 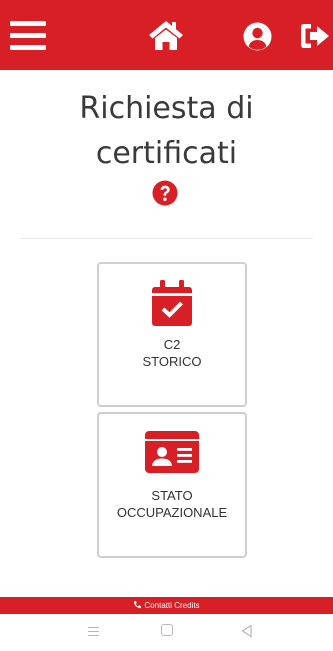 I want to click on id-card-icon, so click(x=172, y=452).